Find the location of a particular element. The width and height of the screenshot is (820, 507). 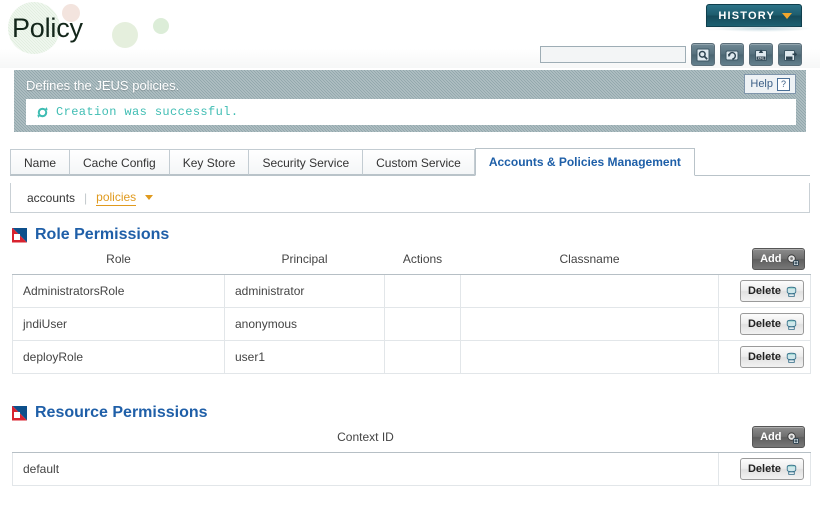

table-cell: AdministratorsRole is located at coordinates (118, 291).